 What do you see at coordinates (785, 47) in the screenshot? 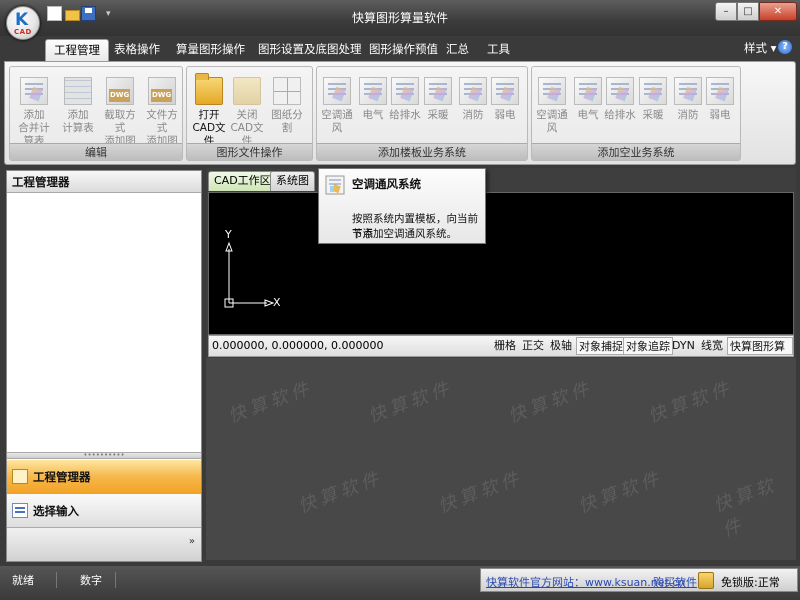
I see `help-icon: ?` at bounding box center [785, 47].